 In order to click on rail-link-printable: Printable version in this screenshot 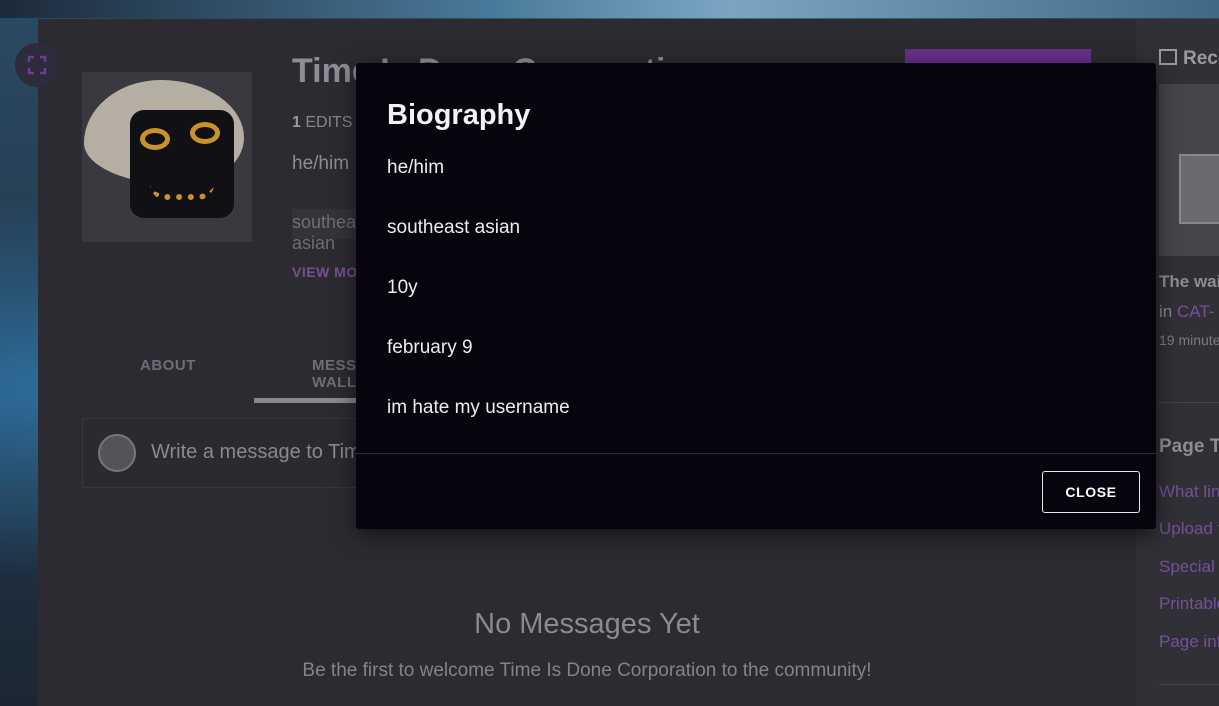, I will do `click(1189, 604)`.